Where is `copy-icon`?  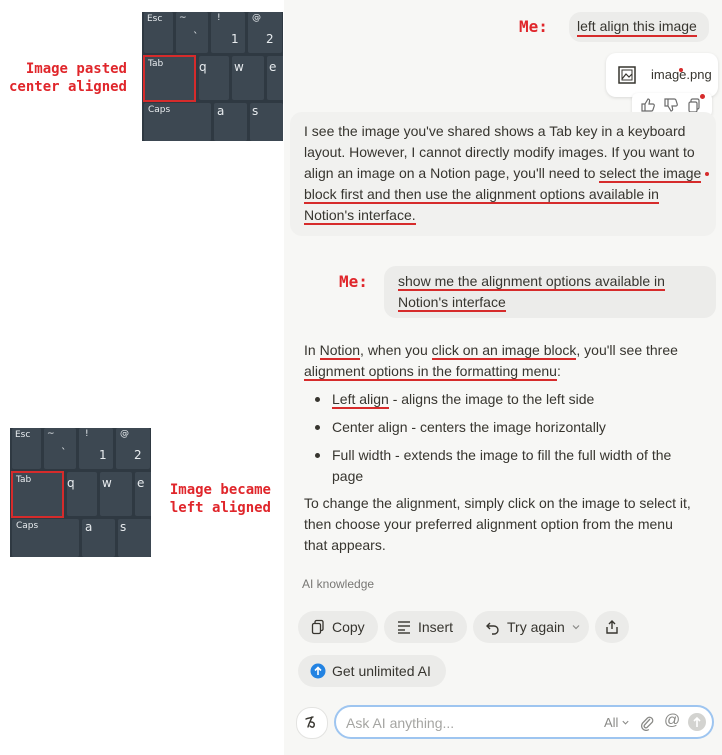 copy-icon is located at coordinates (317, 627).